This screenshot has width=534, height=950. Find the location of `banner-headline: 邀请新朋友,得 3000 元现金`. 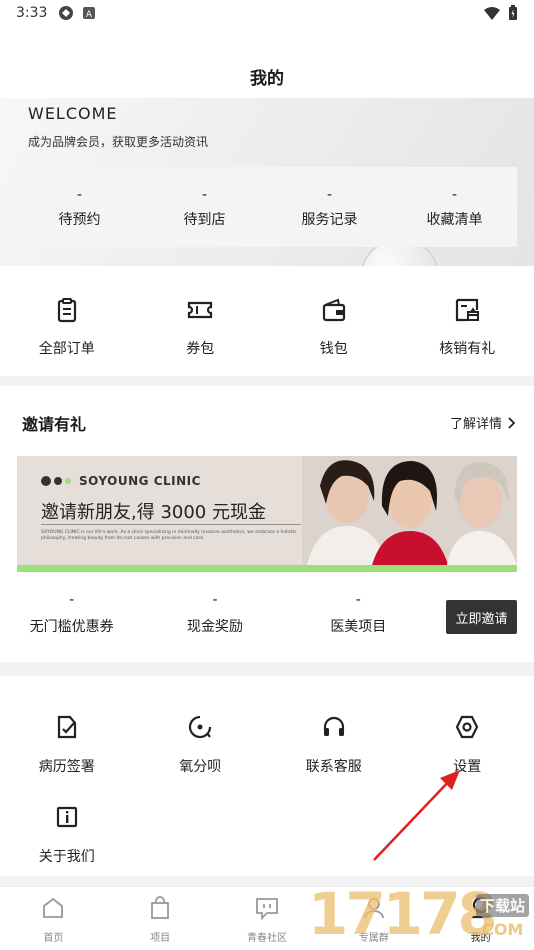

banner-headline: 邀请新朋友,得 3000 元现金 is located at coordinates (153, 512).